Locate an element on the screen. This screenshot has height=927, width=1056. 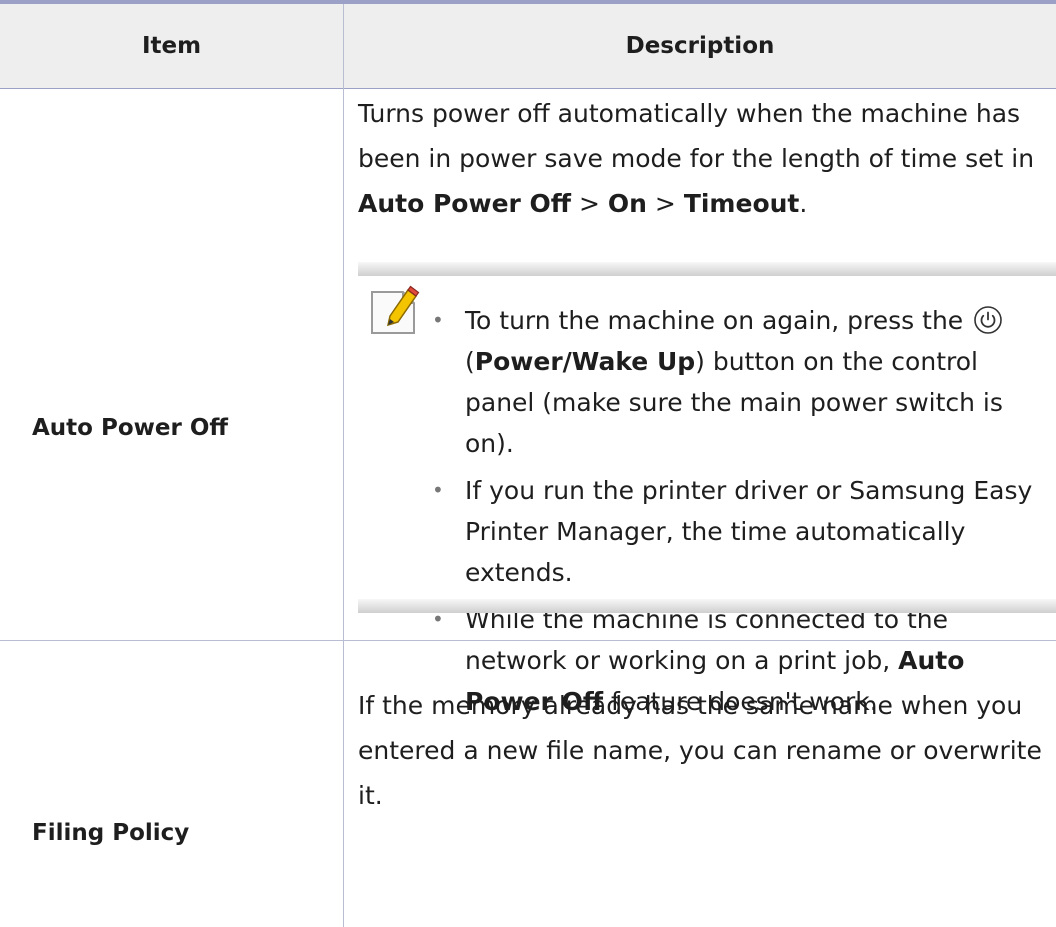
period: . is located at coordinates (803, 203).